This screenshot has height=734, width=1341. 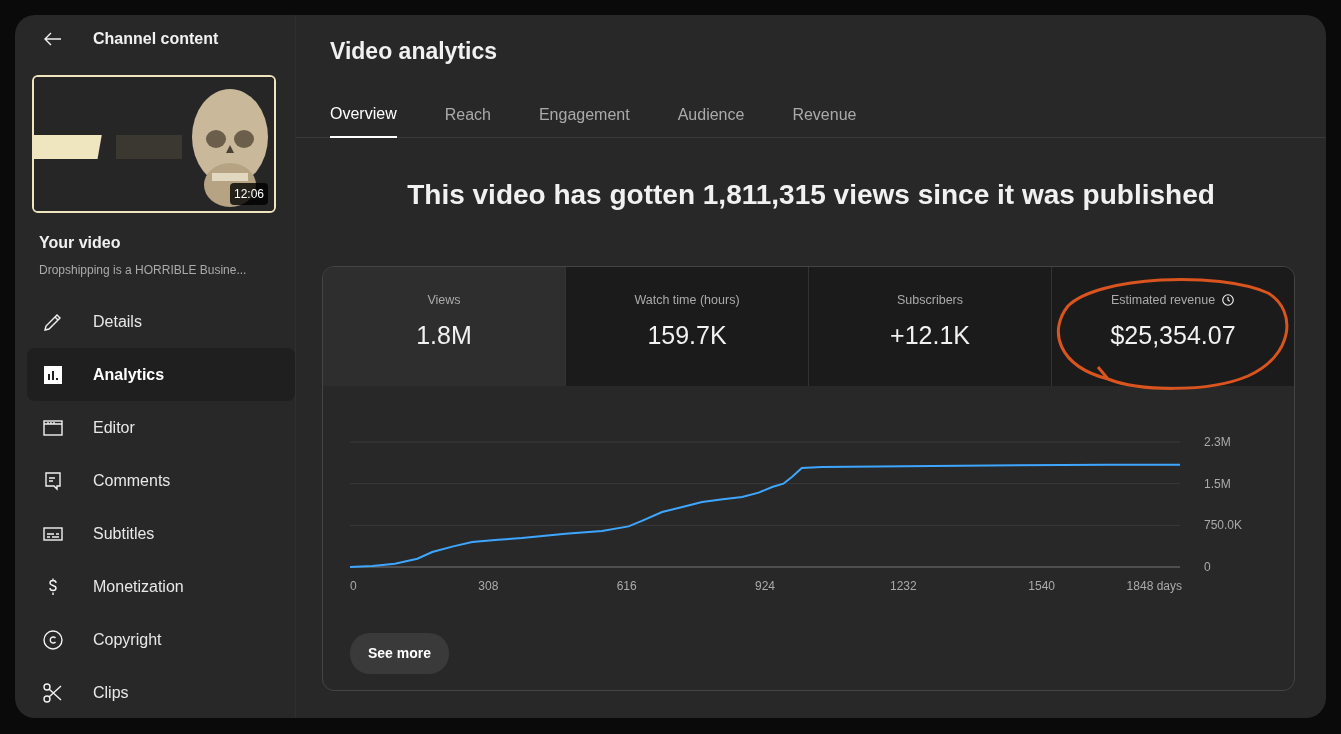 What do you see at coordinates (156, 39) in the screenshot?
I see `sidebar-title: Channel content` at bounding box center [156, 39].